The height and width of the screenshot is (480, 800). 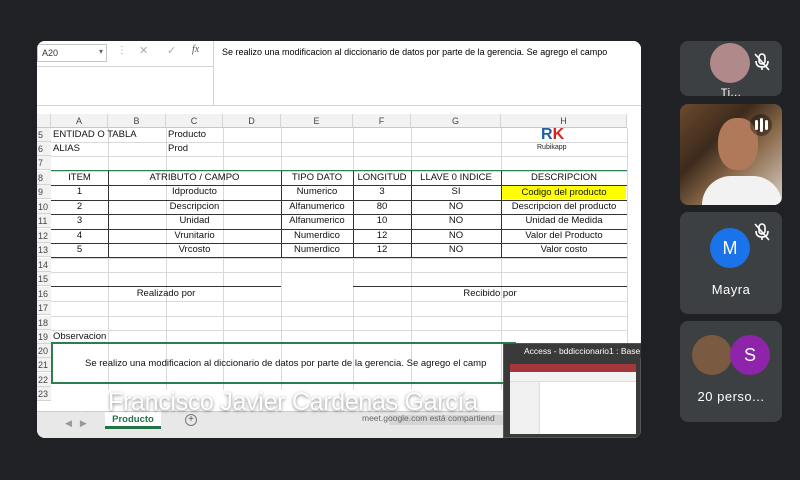 I want to click on header-item: ITEM, so click(x=79, y=178).